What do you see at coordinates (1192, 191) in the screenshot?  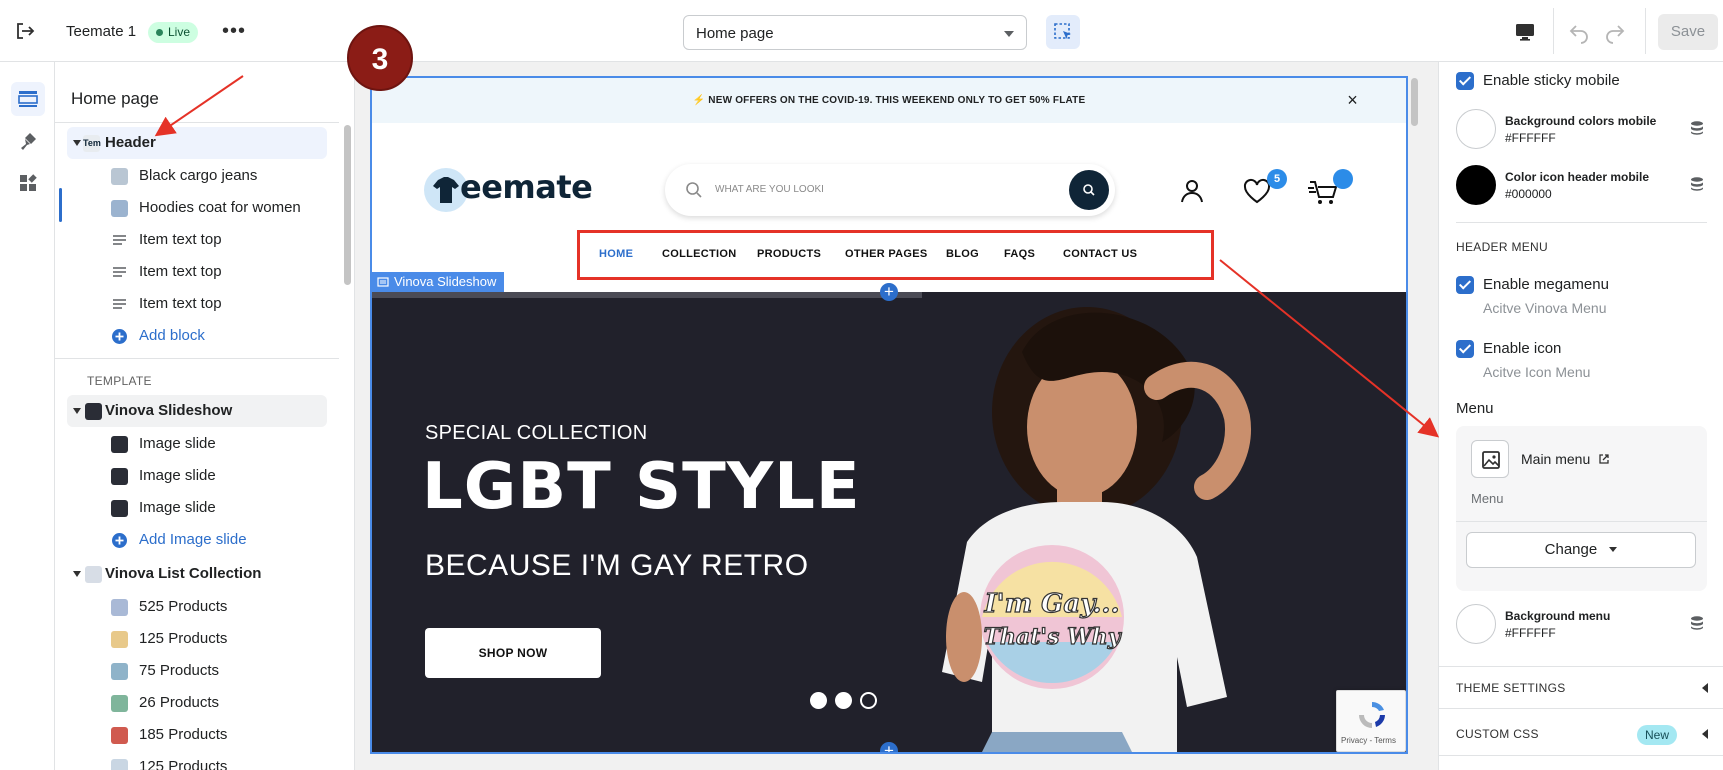 I see `account-icon` at bounding box center [1192, 191].